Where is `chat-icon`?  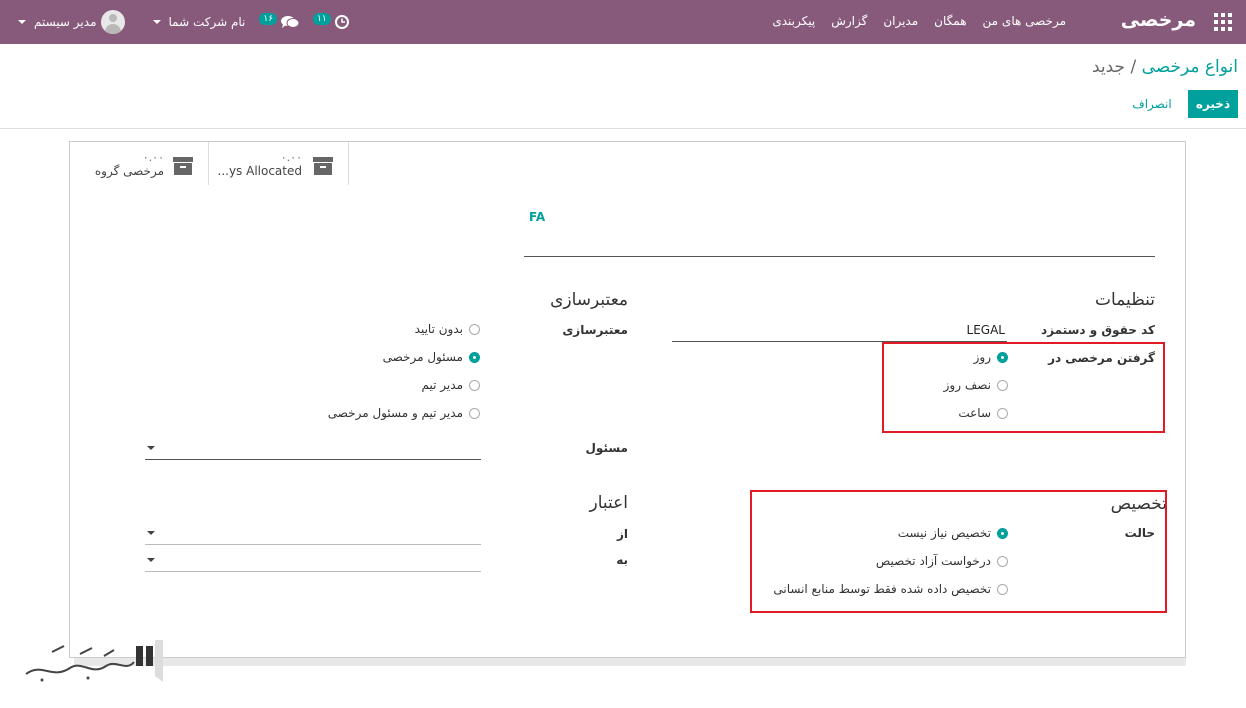
chat-icon is located at coordinates (290, 22).